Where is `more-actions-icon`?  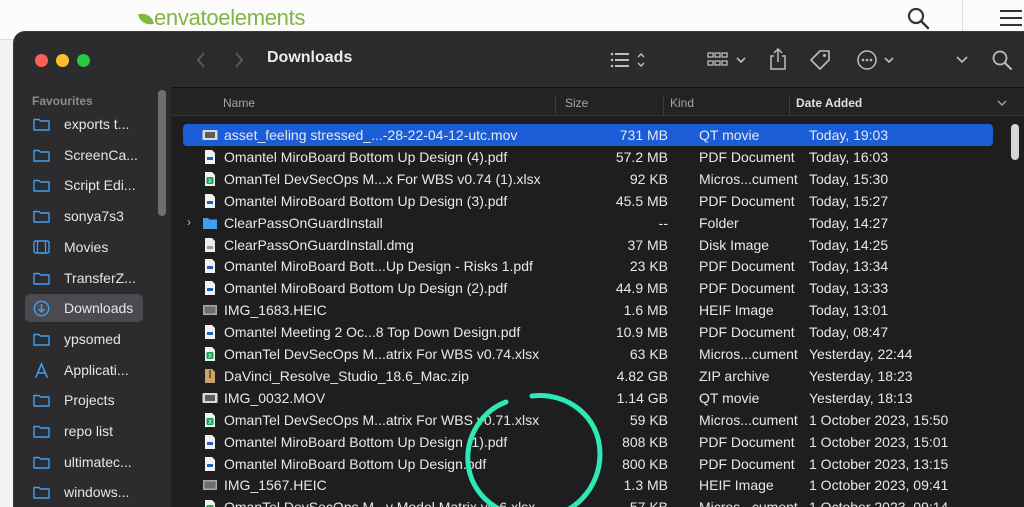 more-actions-icon is located at coordinates (878, 60).